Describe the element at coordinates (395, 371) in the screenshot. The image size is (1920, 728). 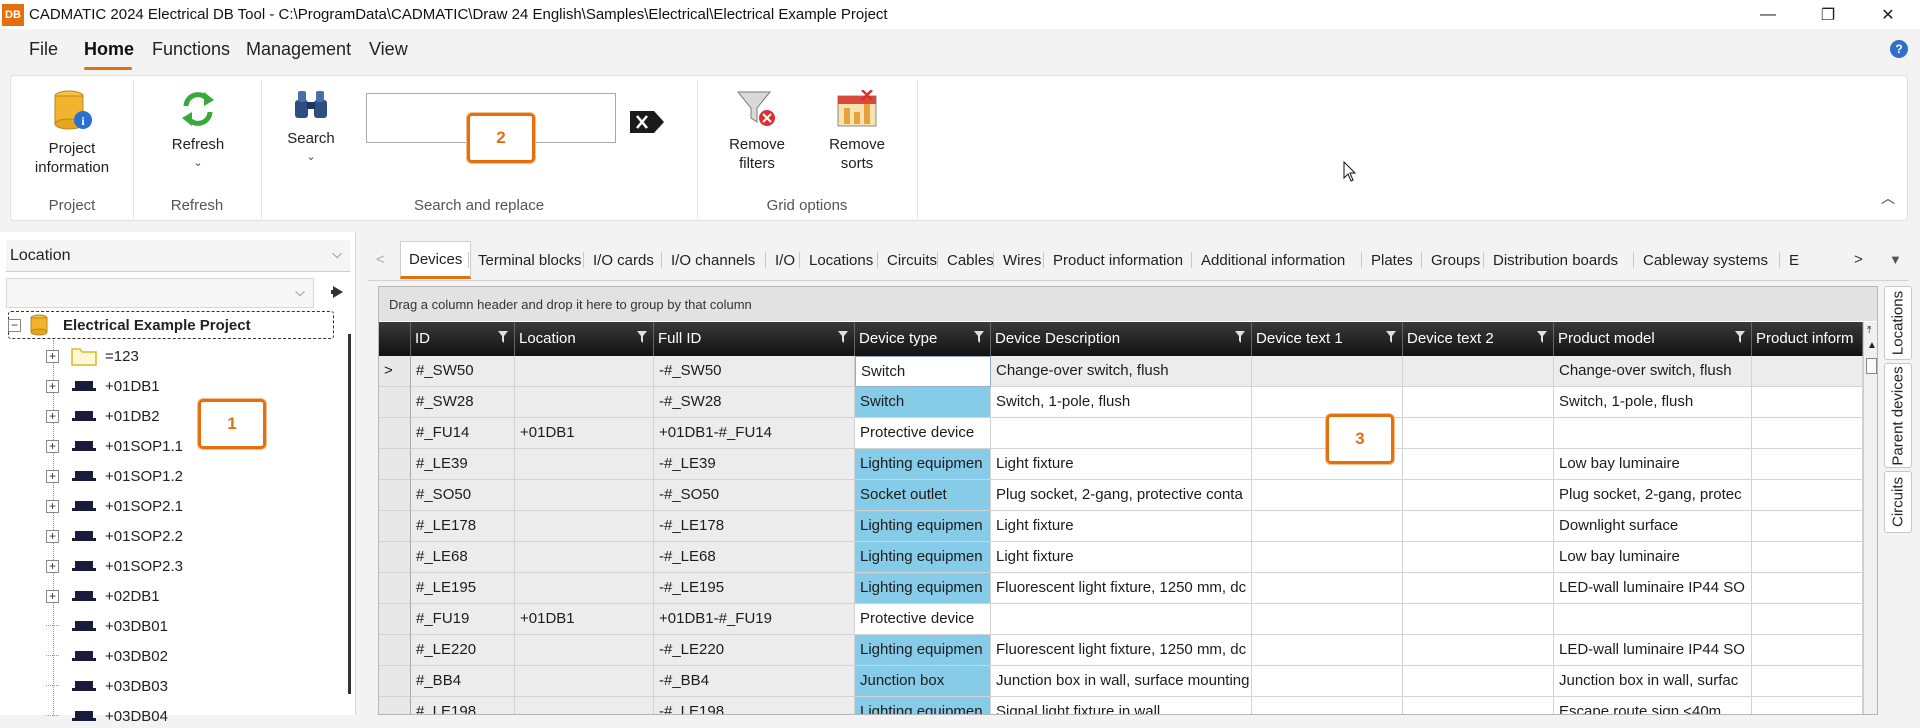
I see `row-selector: >` at that location.